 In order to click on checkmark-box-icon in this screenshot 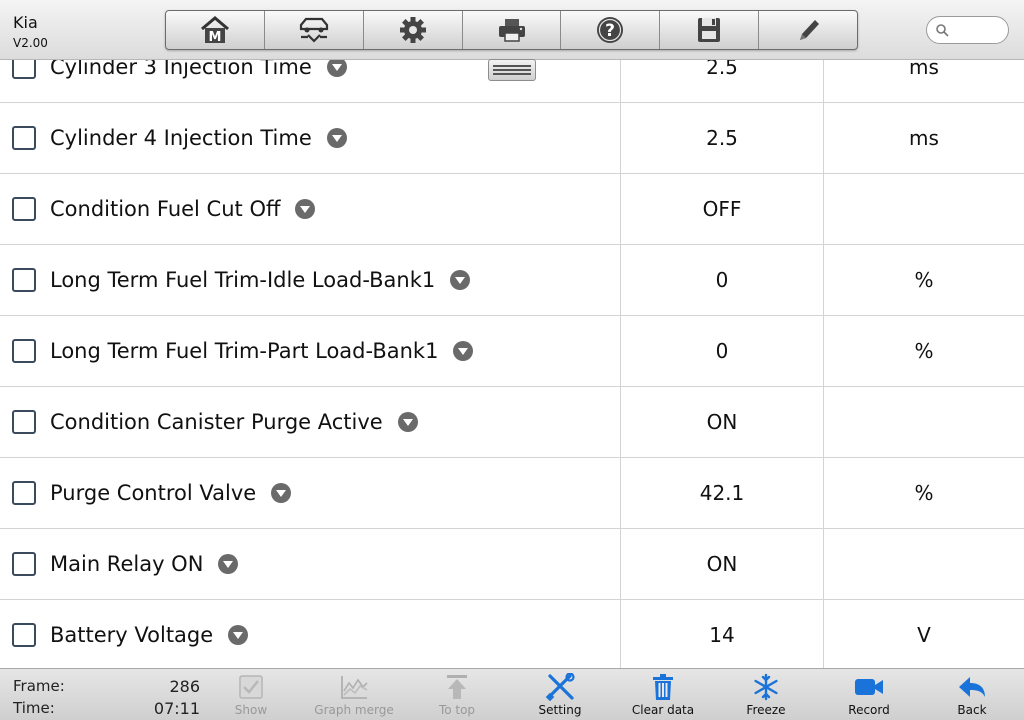, I will do `click(251, 687)`.